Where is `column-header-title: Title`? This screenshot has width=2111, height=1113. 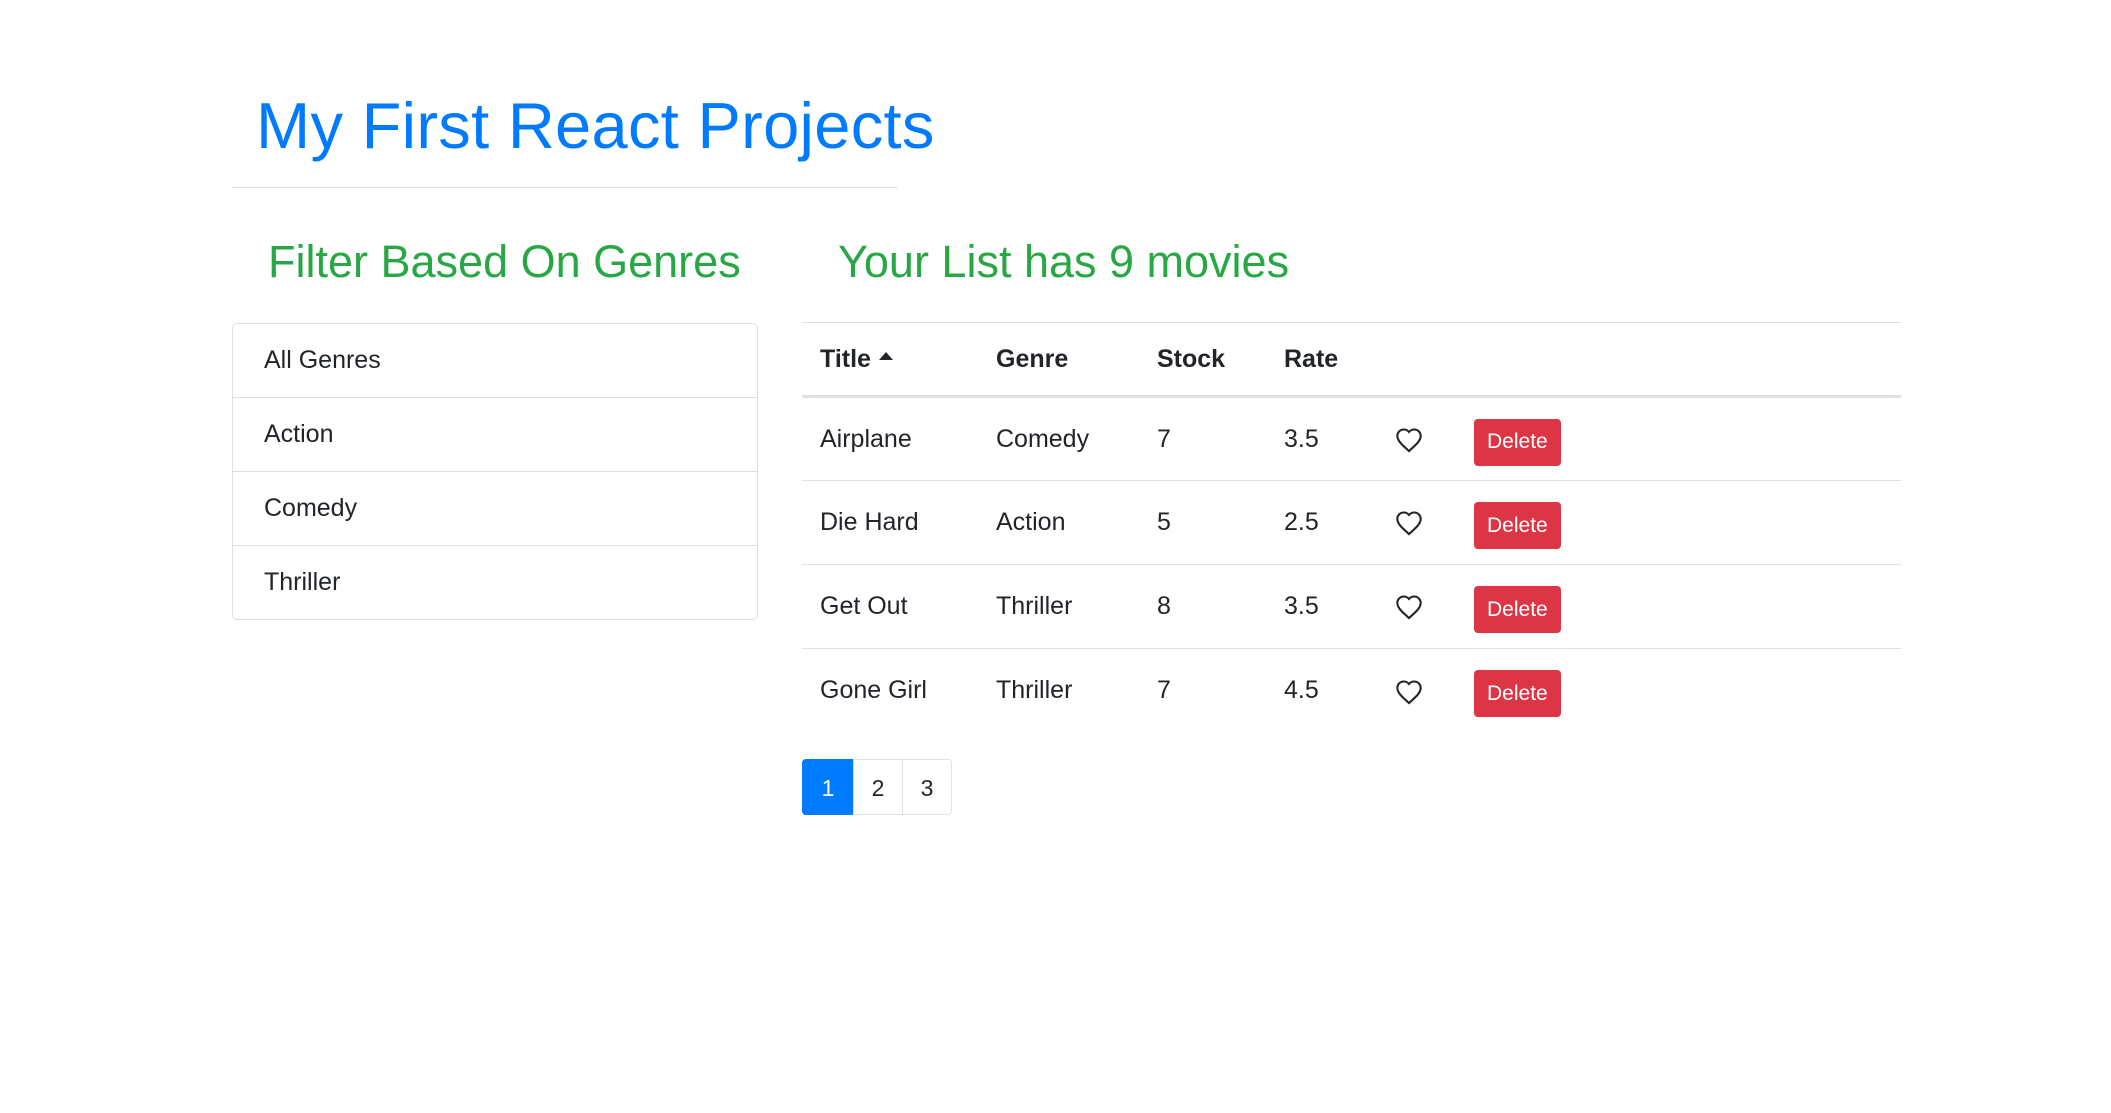 column-header-title: Title is located at coordinates (890, 360).